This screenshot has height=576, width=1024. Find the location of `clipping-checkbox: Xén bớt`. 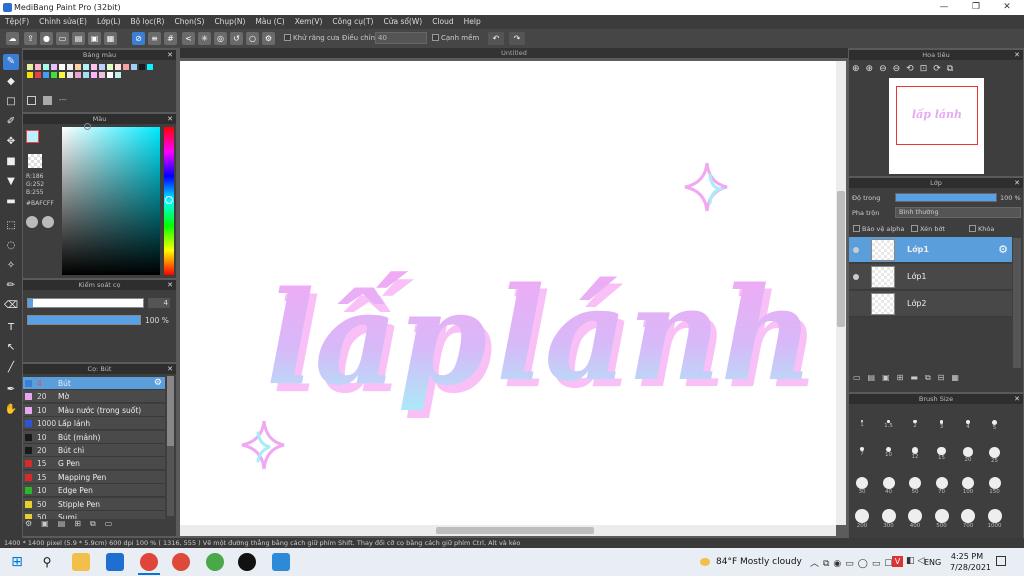

clipping-checkbox: Xén bớt is located at coordinates (928, 229).